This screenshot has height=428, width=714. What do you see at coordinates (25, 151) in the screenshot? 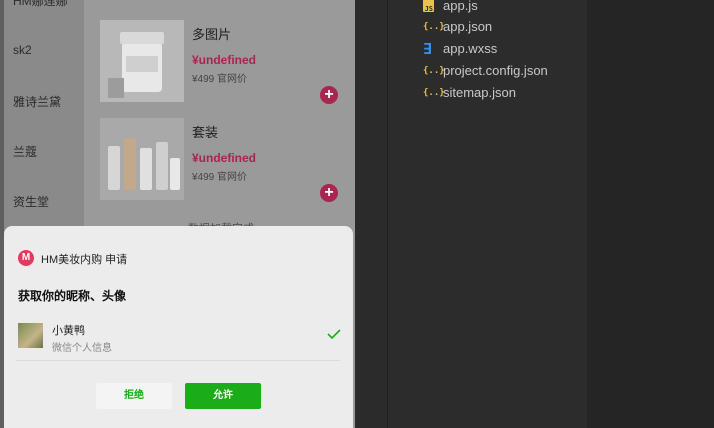
I see `category-item: 兰蔻` at bounding box center [25, 151].